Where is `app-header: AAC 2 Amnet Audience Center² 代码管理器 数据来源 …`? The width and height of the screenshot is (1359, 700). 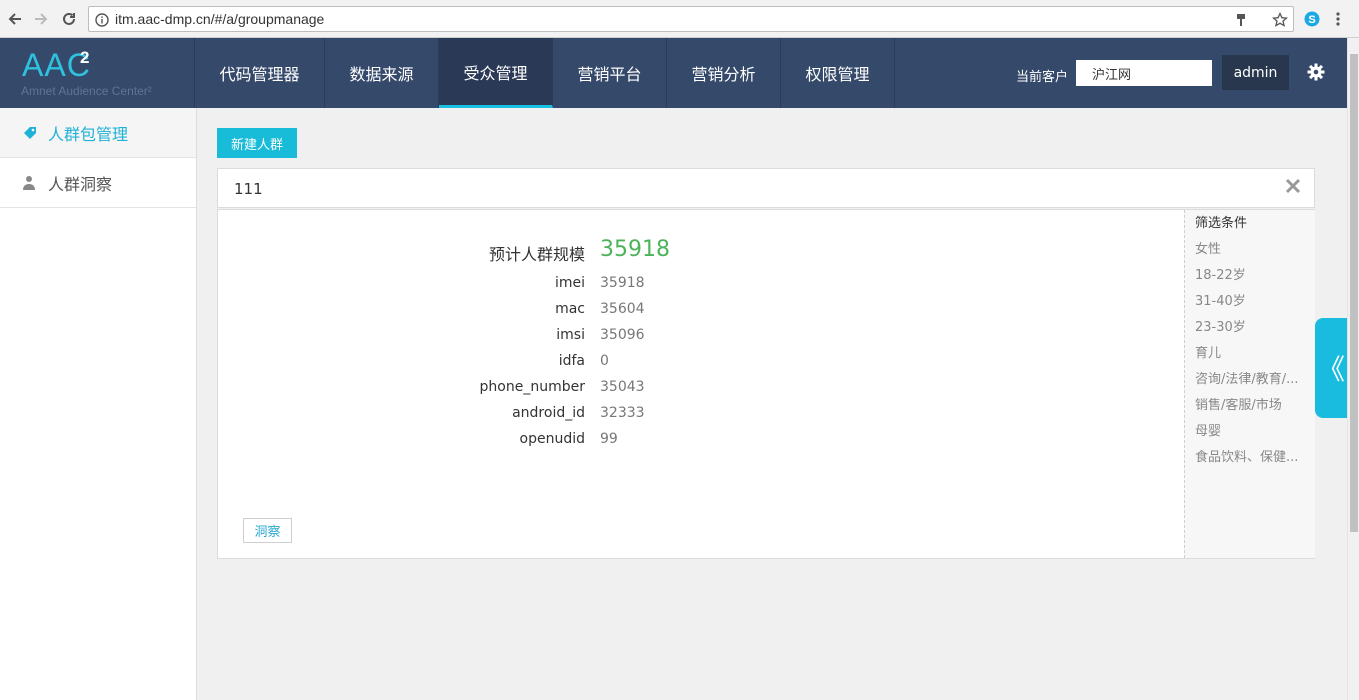
app-header: AAC 2 Amnet Audience Center² 代码管理器 数据来源 … is located at coordinates (673, 73).